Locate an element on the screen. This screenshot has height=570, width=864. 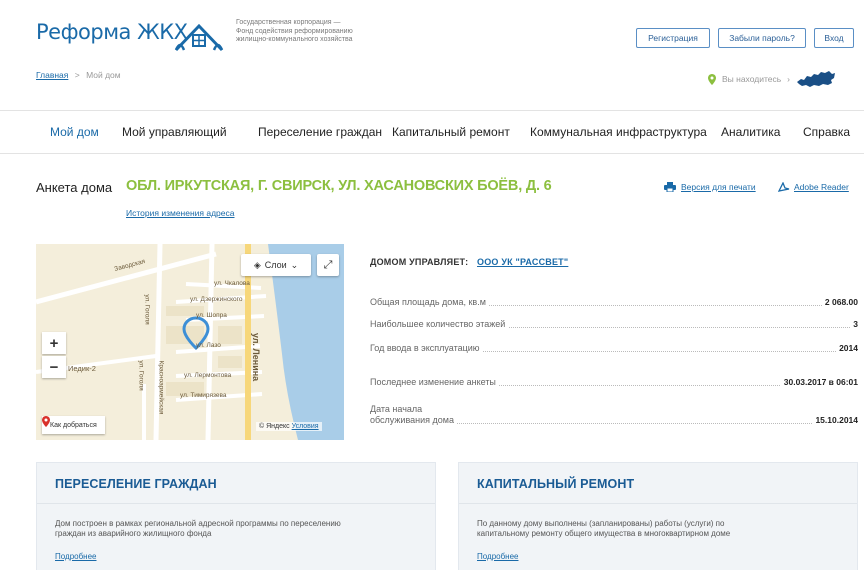
location-label: Вы находитесь is located at coordinates (752, 79).